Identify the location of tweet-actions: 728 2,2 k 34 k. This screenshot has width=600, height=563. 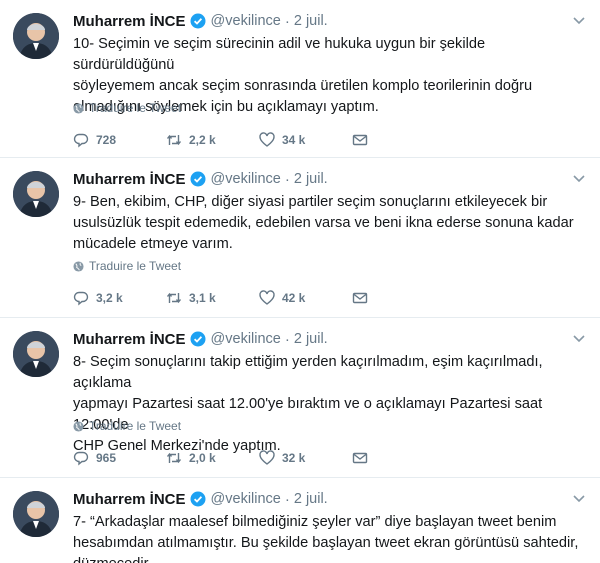
(227, 140).